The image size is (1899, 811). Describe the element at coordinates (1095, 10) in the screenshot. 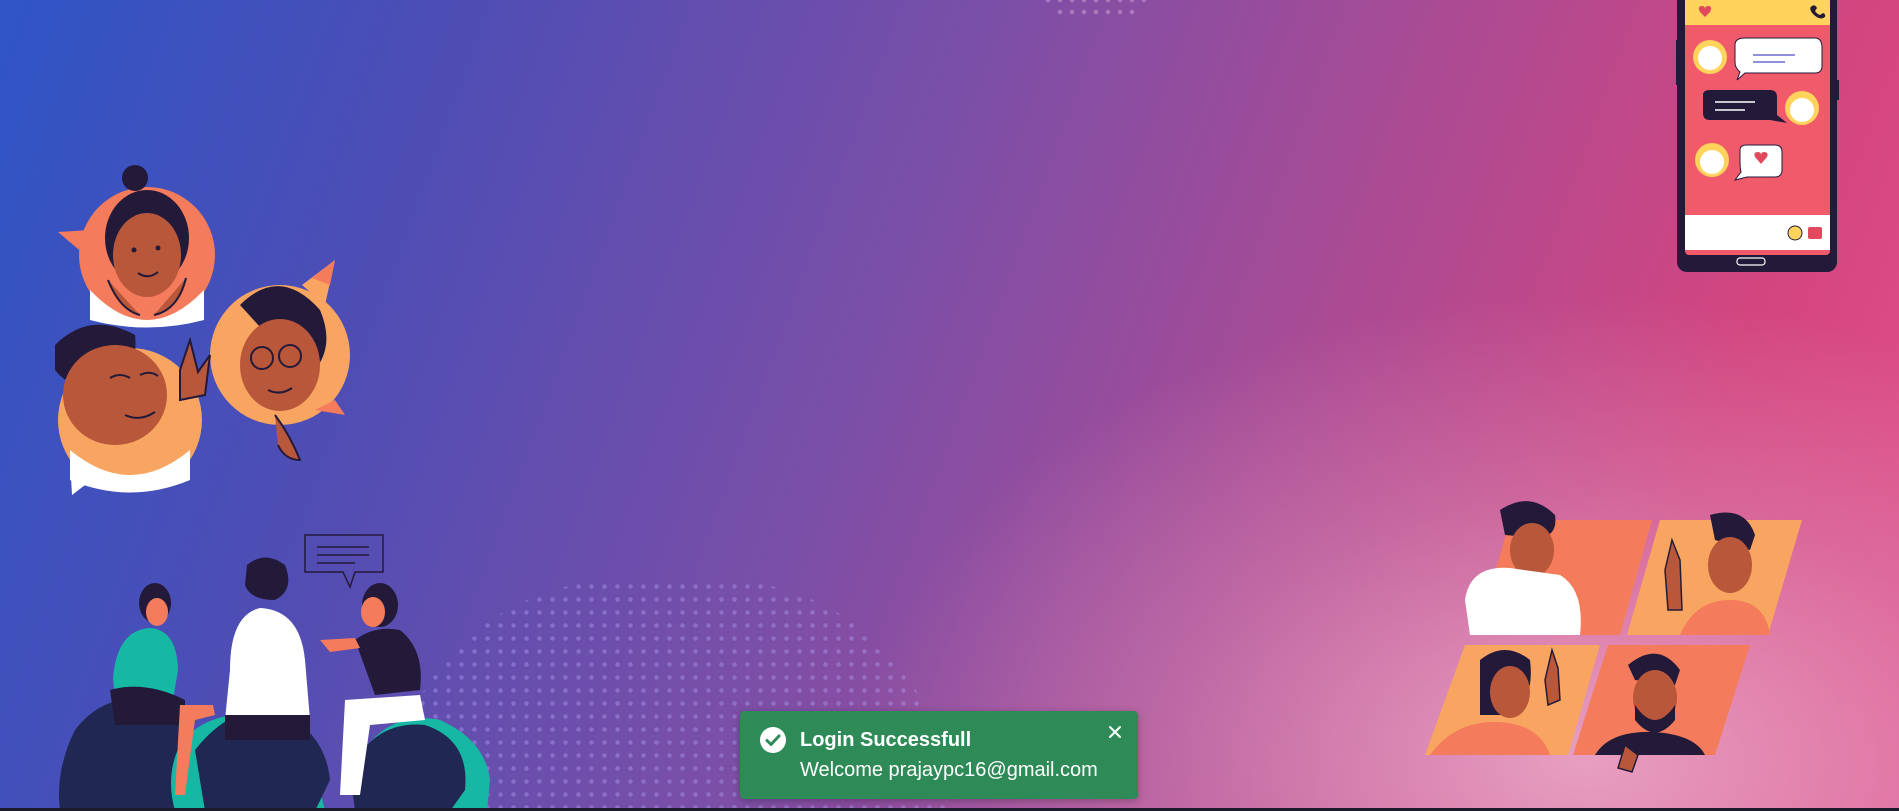

I see `dot-pattern-top` at that location.